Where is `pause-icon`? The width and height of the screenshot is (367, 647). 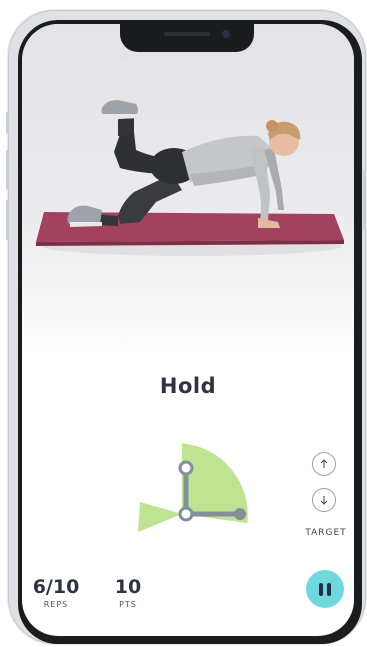 pause-icon is located at coordinates (325, 589).